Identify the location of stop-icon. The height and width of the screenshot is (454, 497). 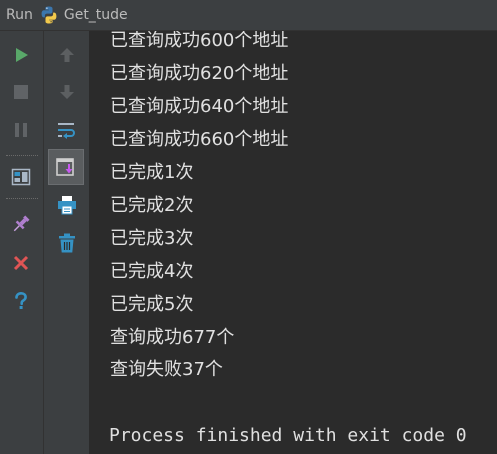
(21, 92).